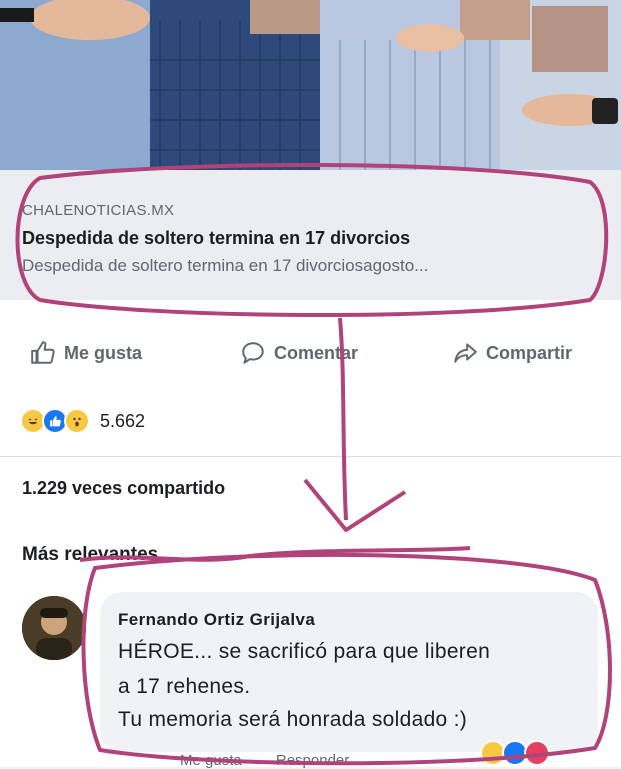  What do you see at coordinates (253, 353) in the screenshot?
I see `speech-bubble-icon` at bounding box center [253, 353].